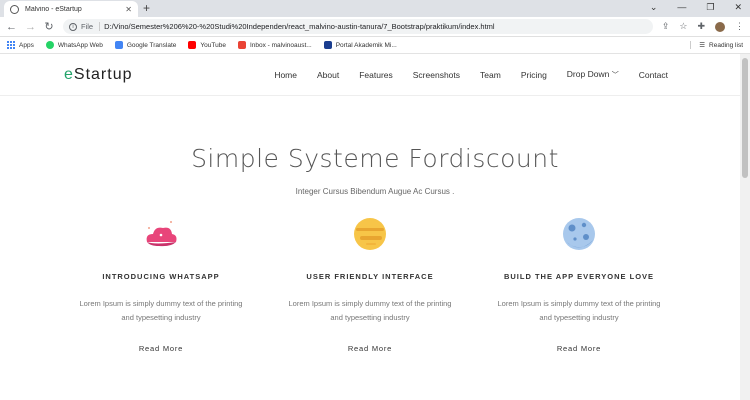 This screenshot has height=400, width=750. What do you see at coordinates (192, 45) in the screenshot?
I see `youtube-icon` at bounding box center [192, 45].